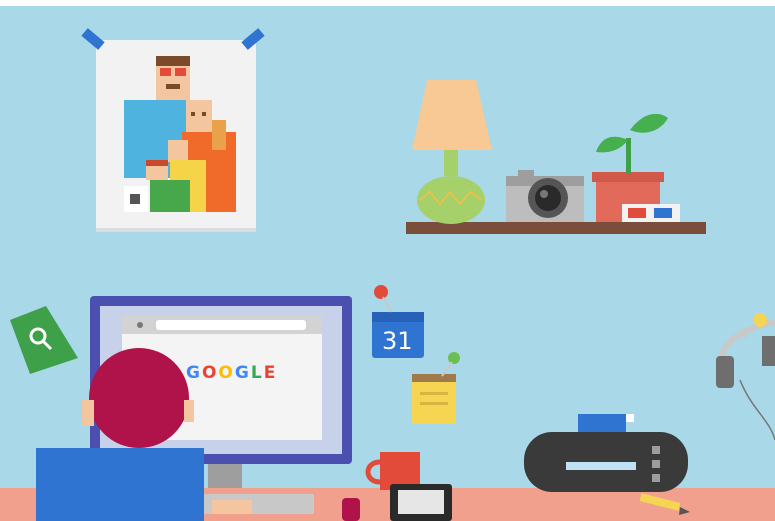 The image size is (775, 521). What do you see at coordinates (397, 341) in the screenshot?
I see `calendar-day: 31` at bounding box center [397, 341].